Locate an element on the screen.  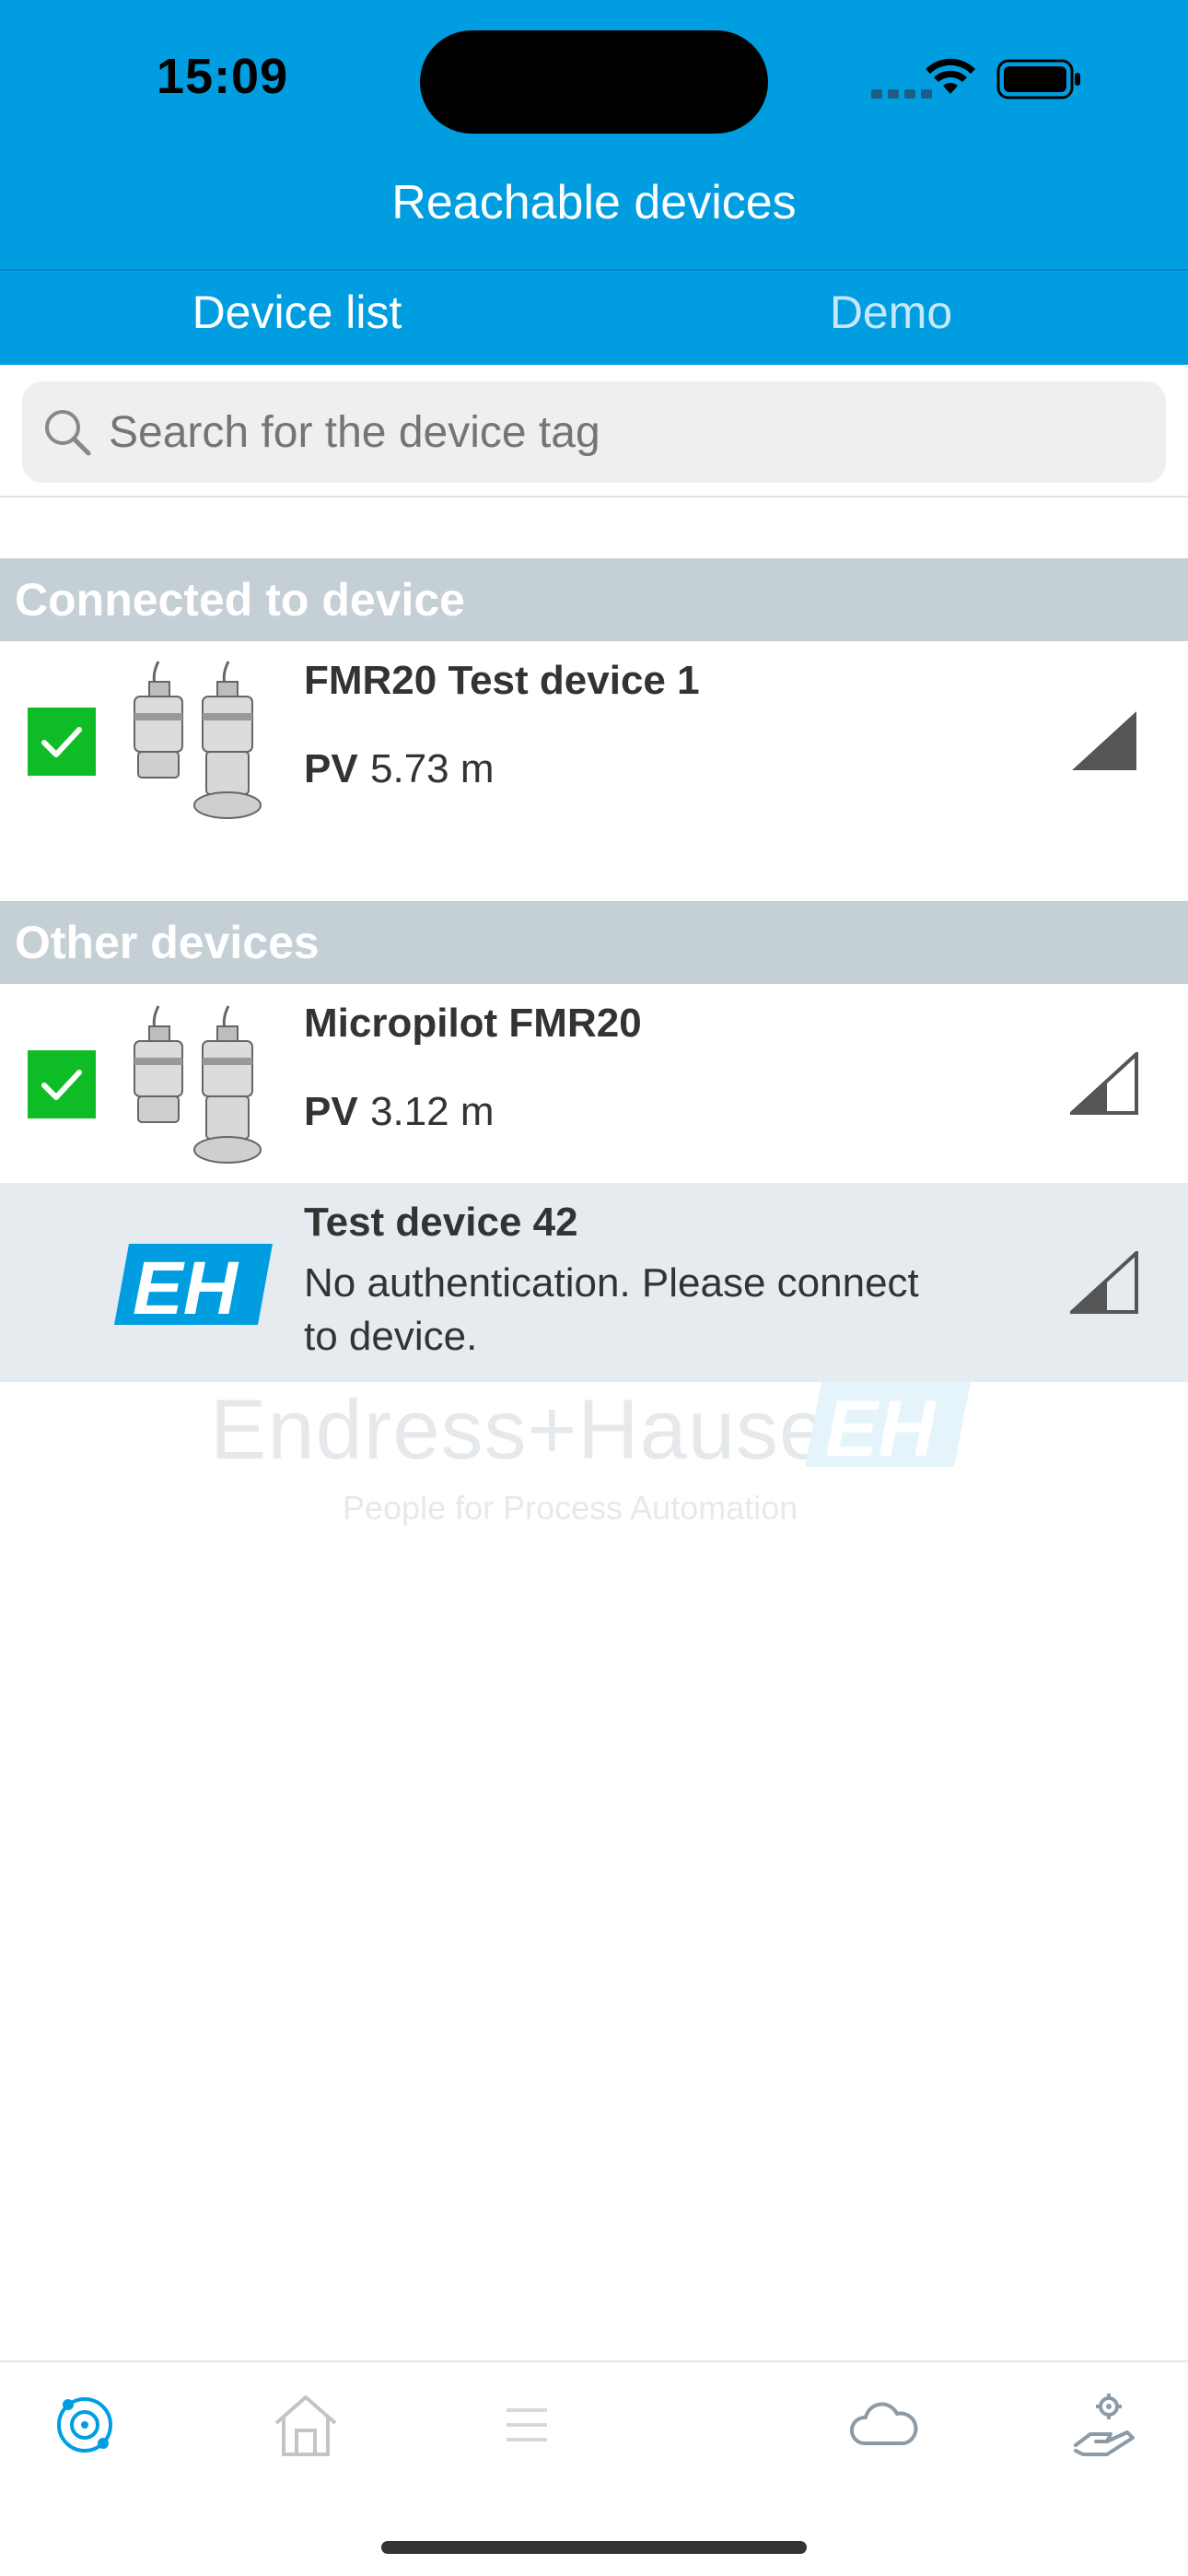
section-title: Connected to device is located at coordinates (240, 600).